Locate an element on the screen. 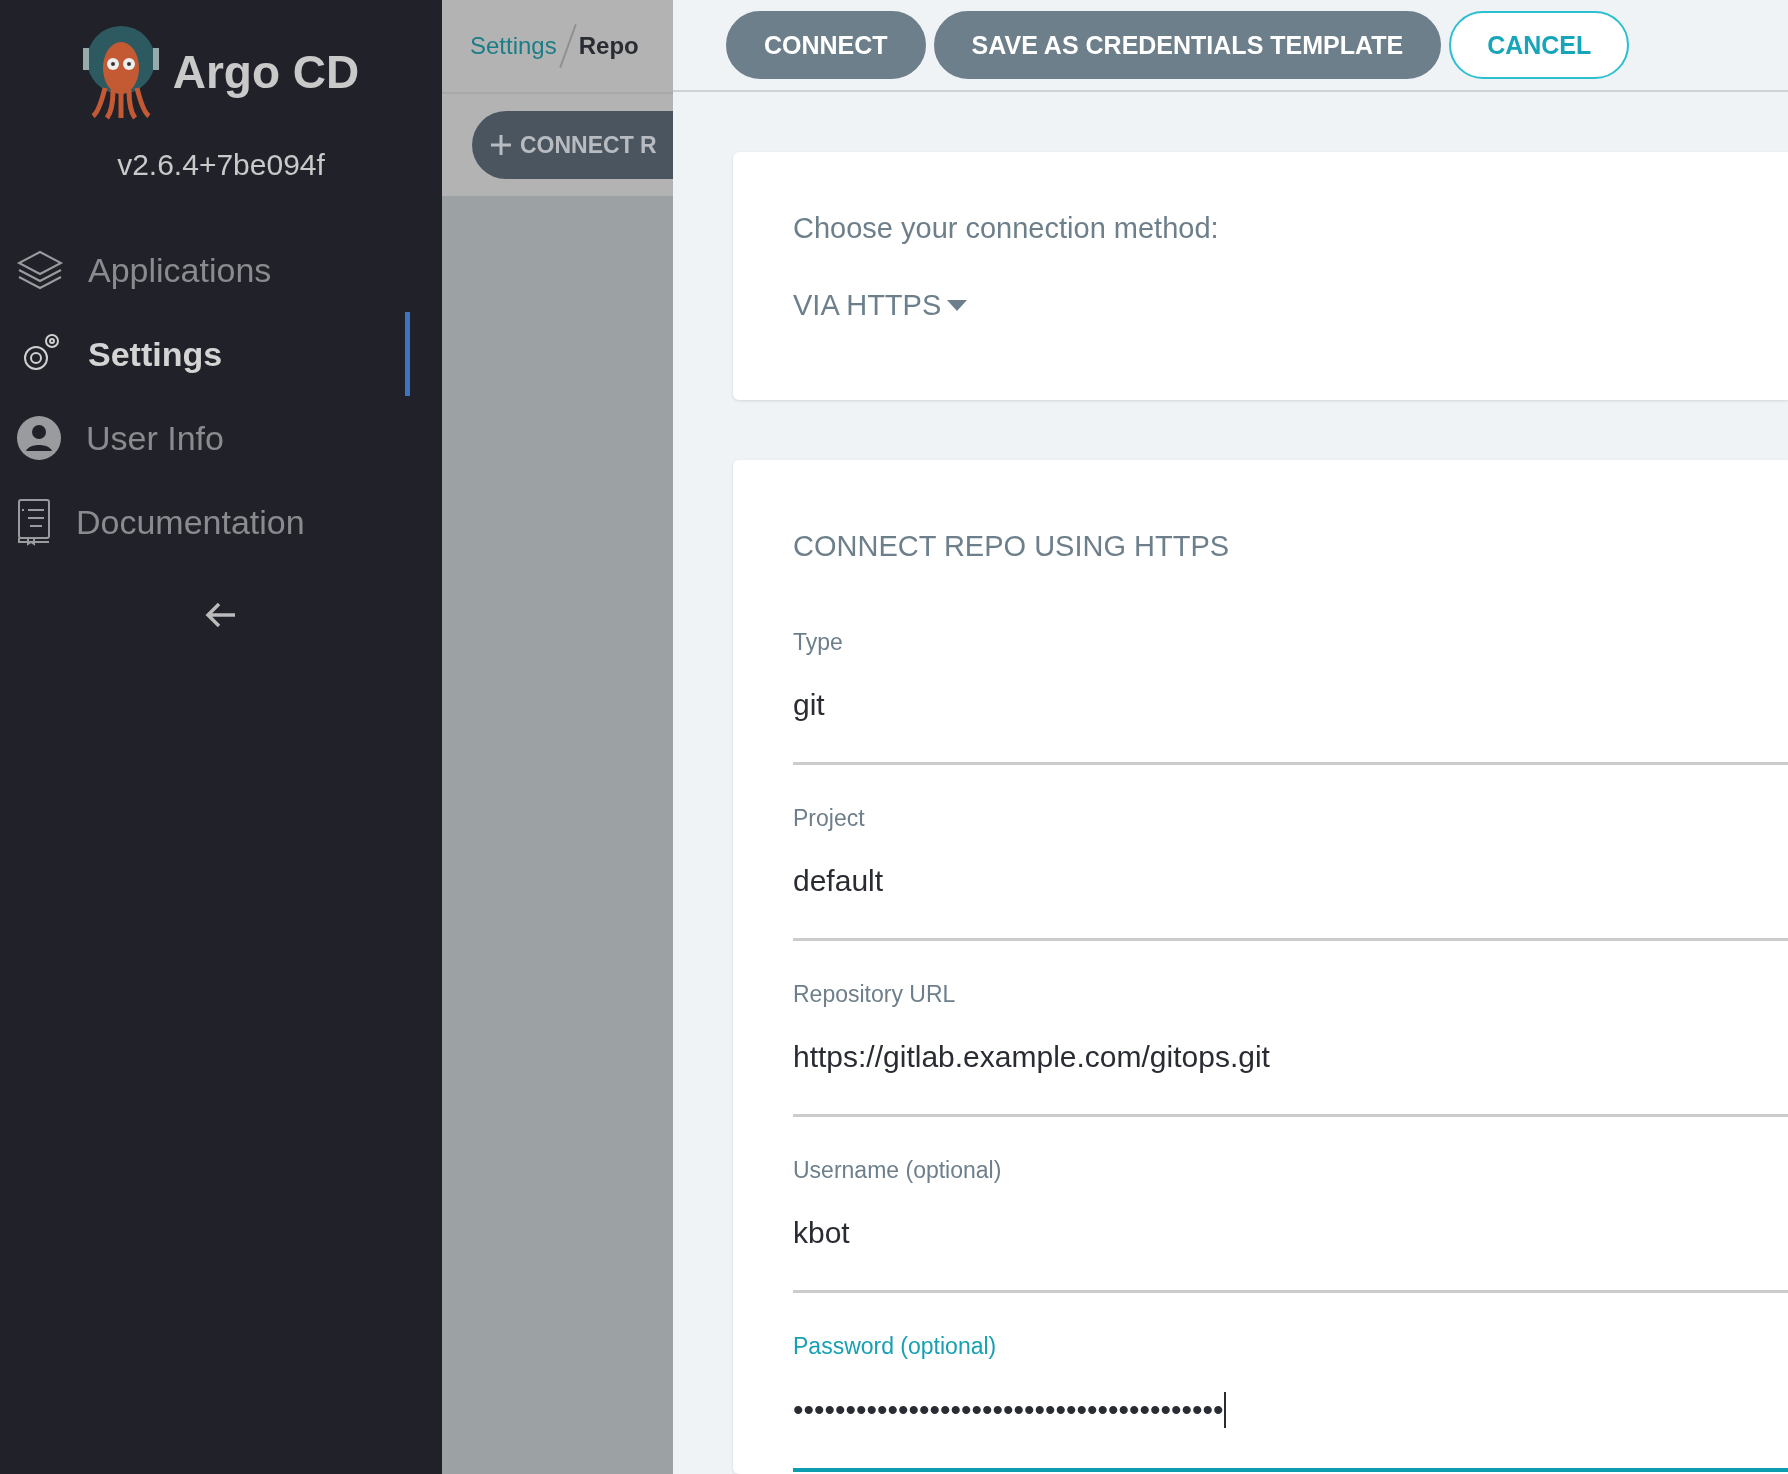 The height and width of the screenshot is (1474, 1788). input-field: Password (optional) ••••••••••••••••••••••••••••••••••••••••• is located at coordinates (1290, 1382).